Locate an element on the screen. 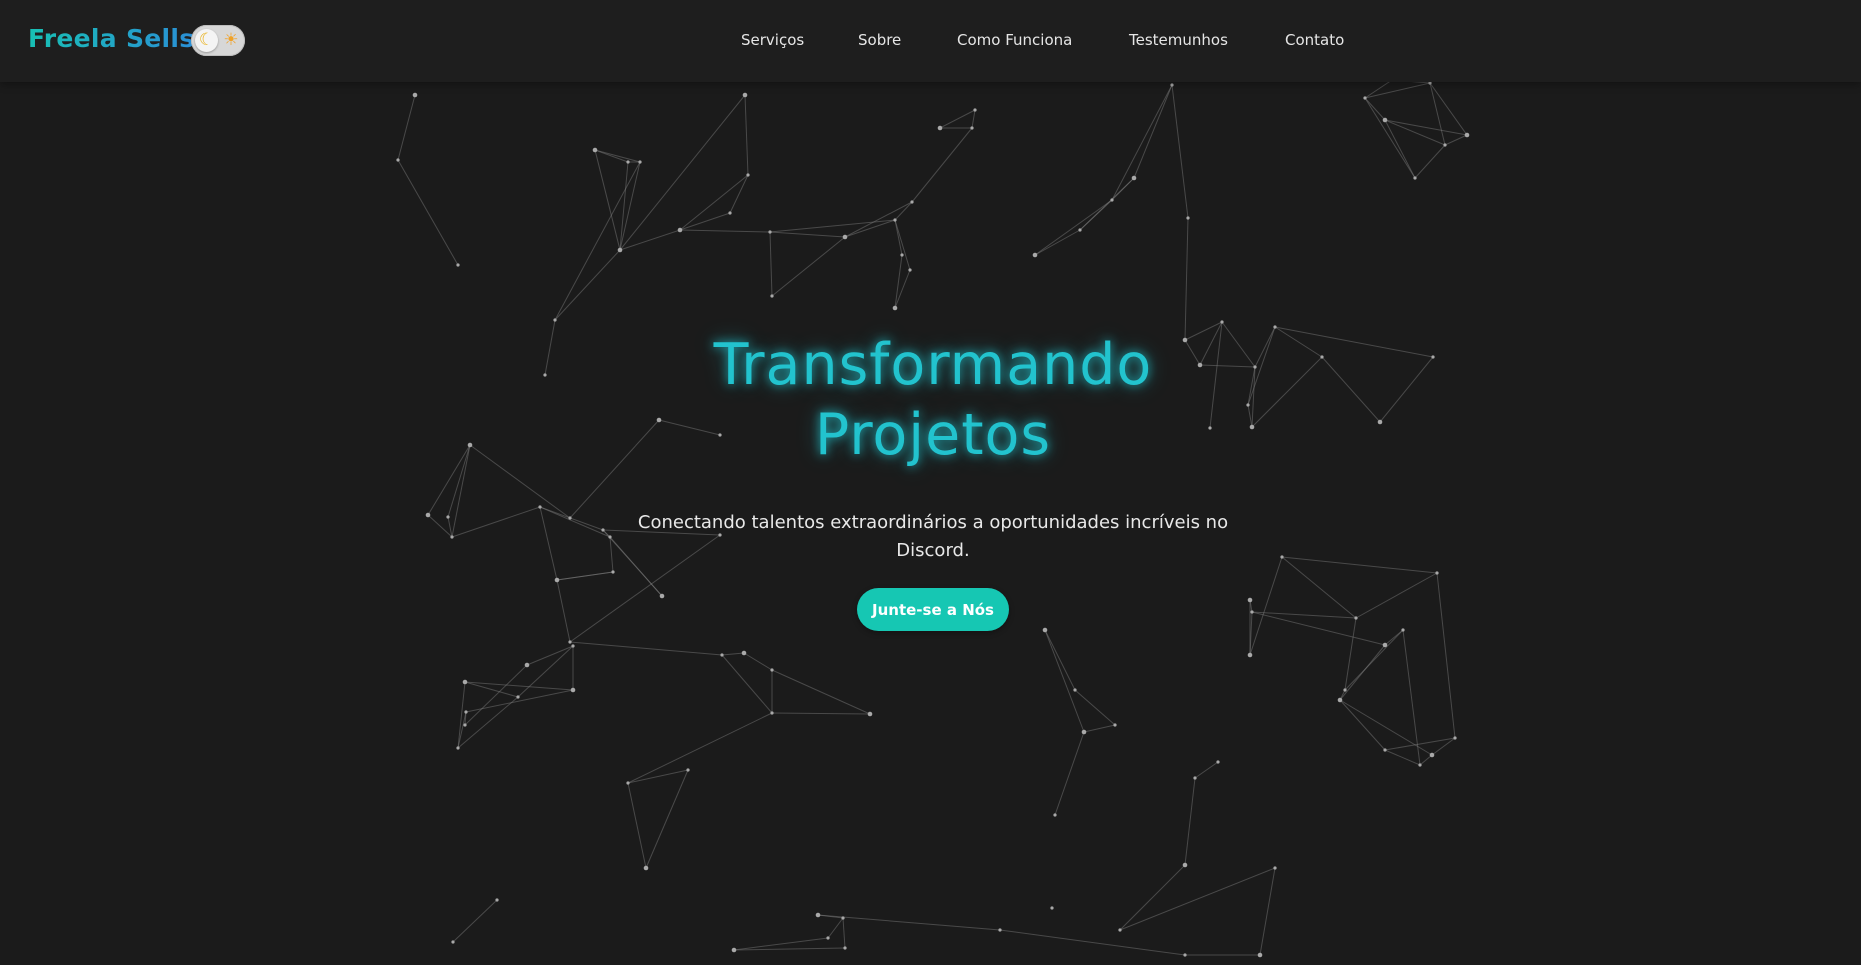 Image resolution: width=1861 pixels, height=965 pixels. hero-title-line-2: Projetos is located at coordinates (933, 435).